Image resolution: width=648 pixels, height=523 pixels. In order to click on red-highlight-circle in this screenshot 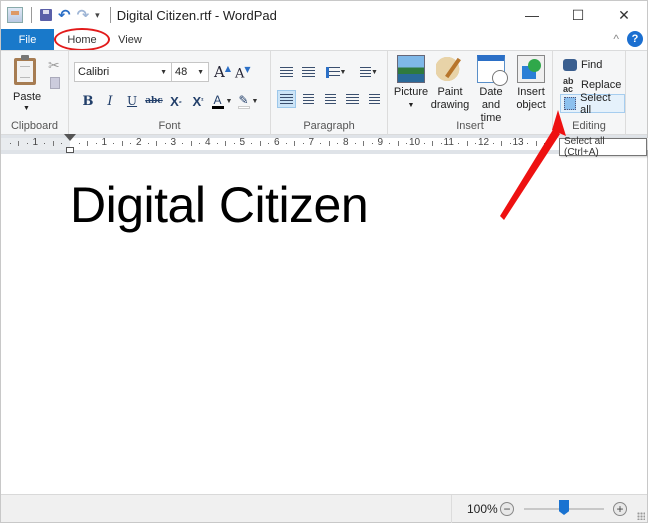, I will do `click(82, 39)`.